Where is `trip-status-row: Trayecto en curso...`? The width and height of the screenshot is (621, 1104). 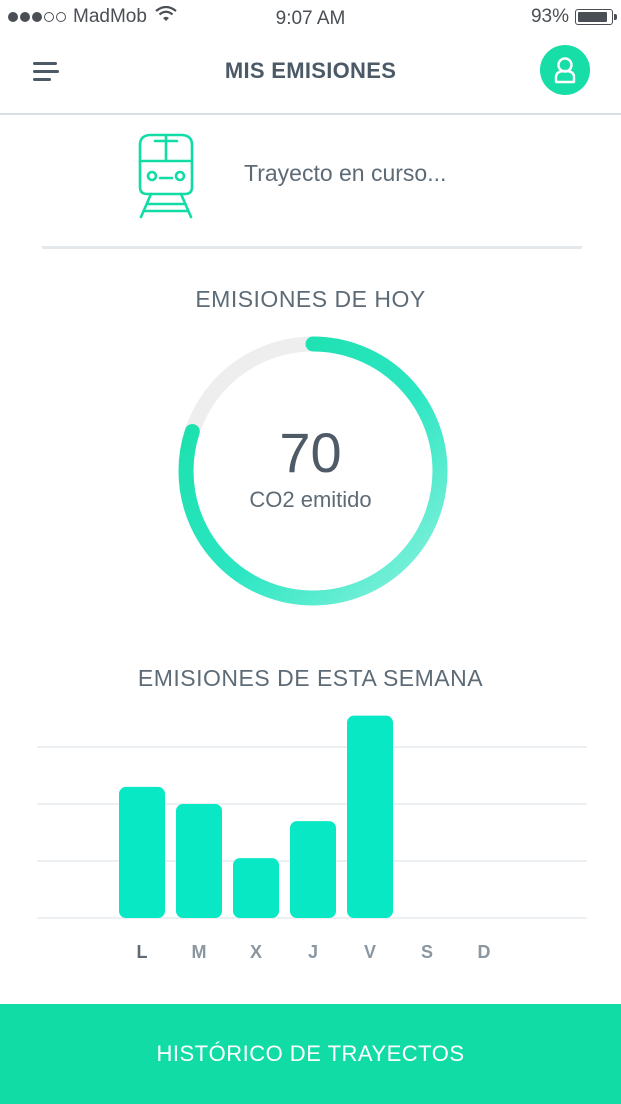 trip-status-row: Trayecto en curso... is located at coordinates (310, 175).